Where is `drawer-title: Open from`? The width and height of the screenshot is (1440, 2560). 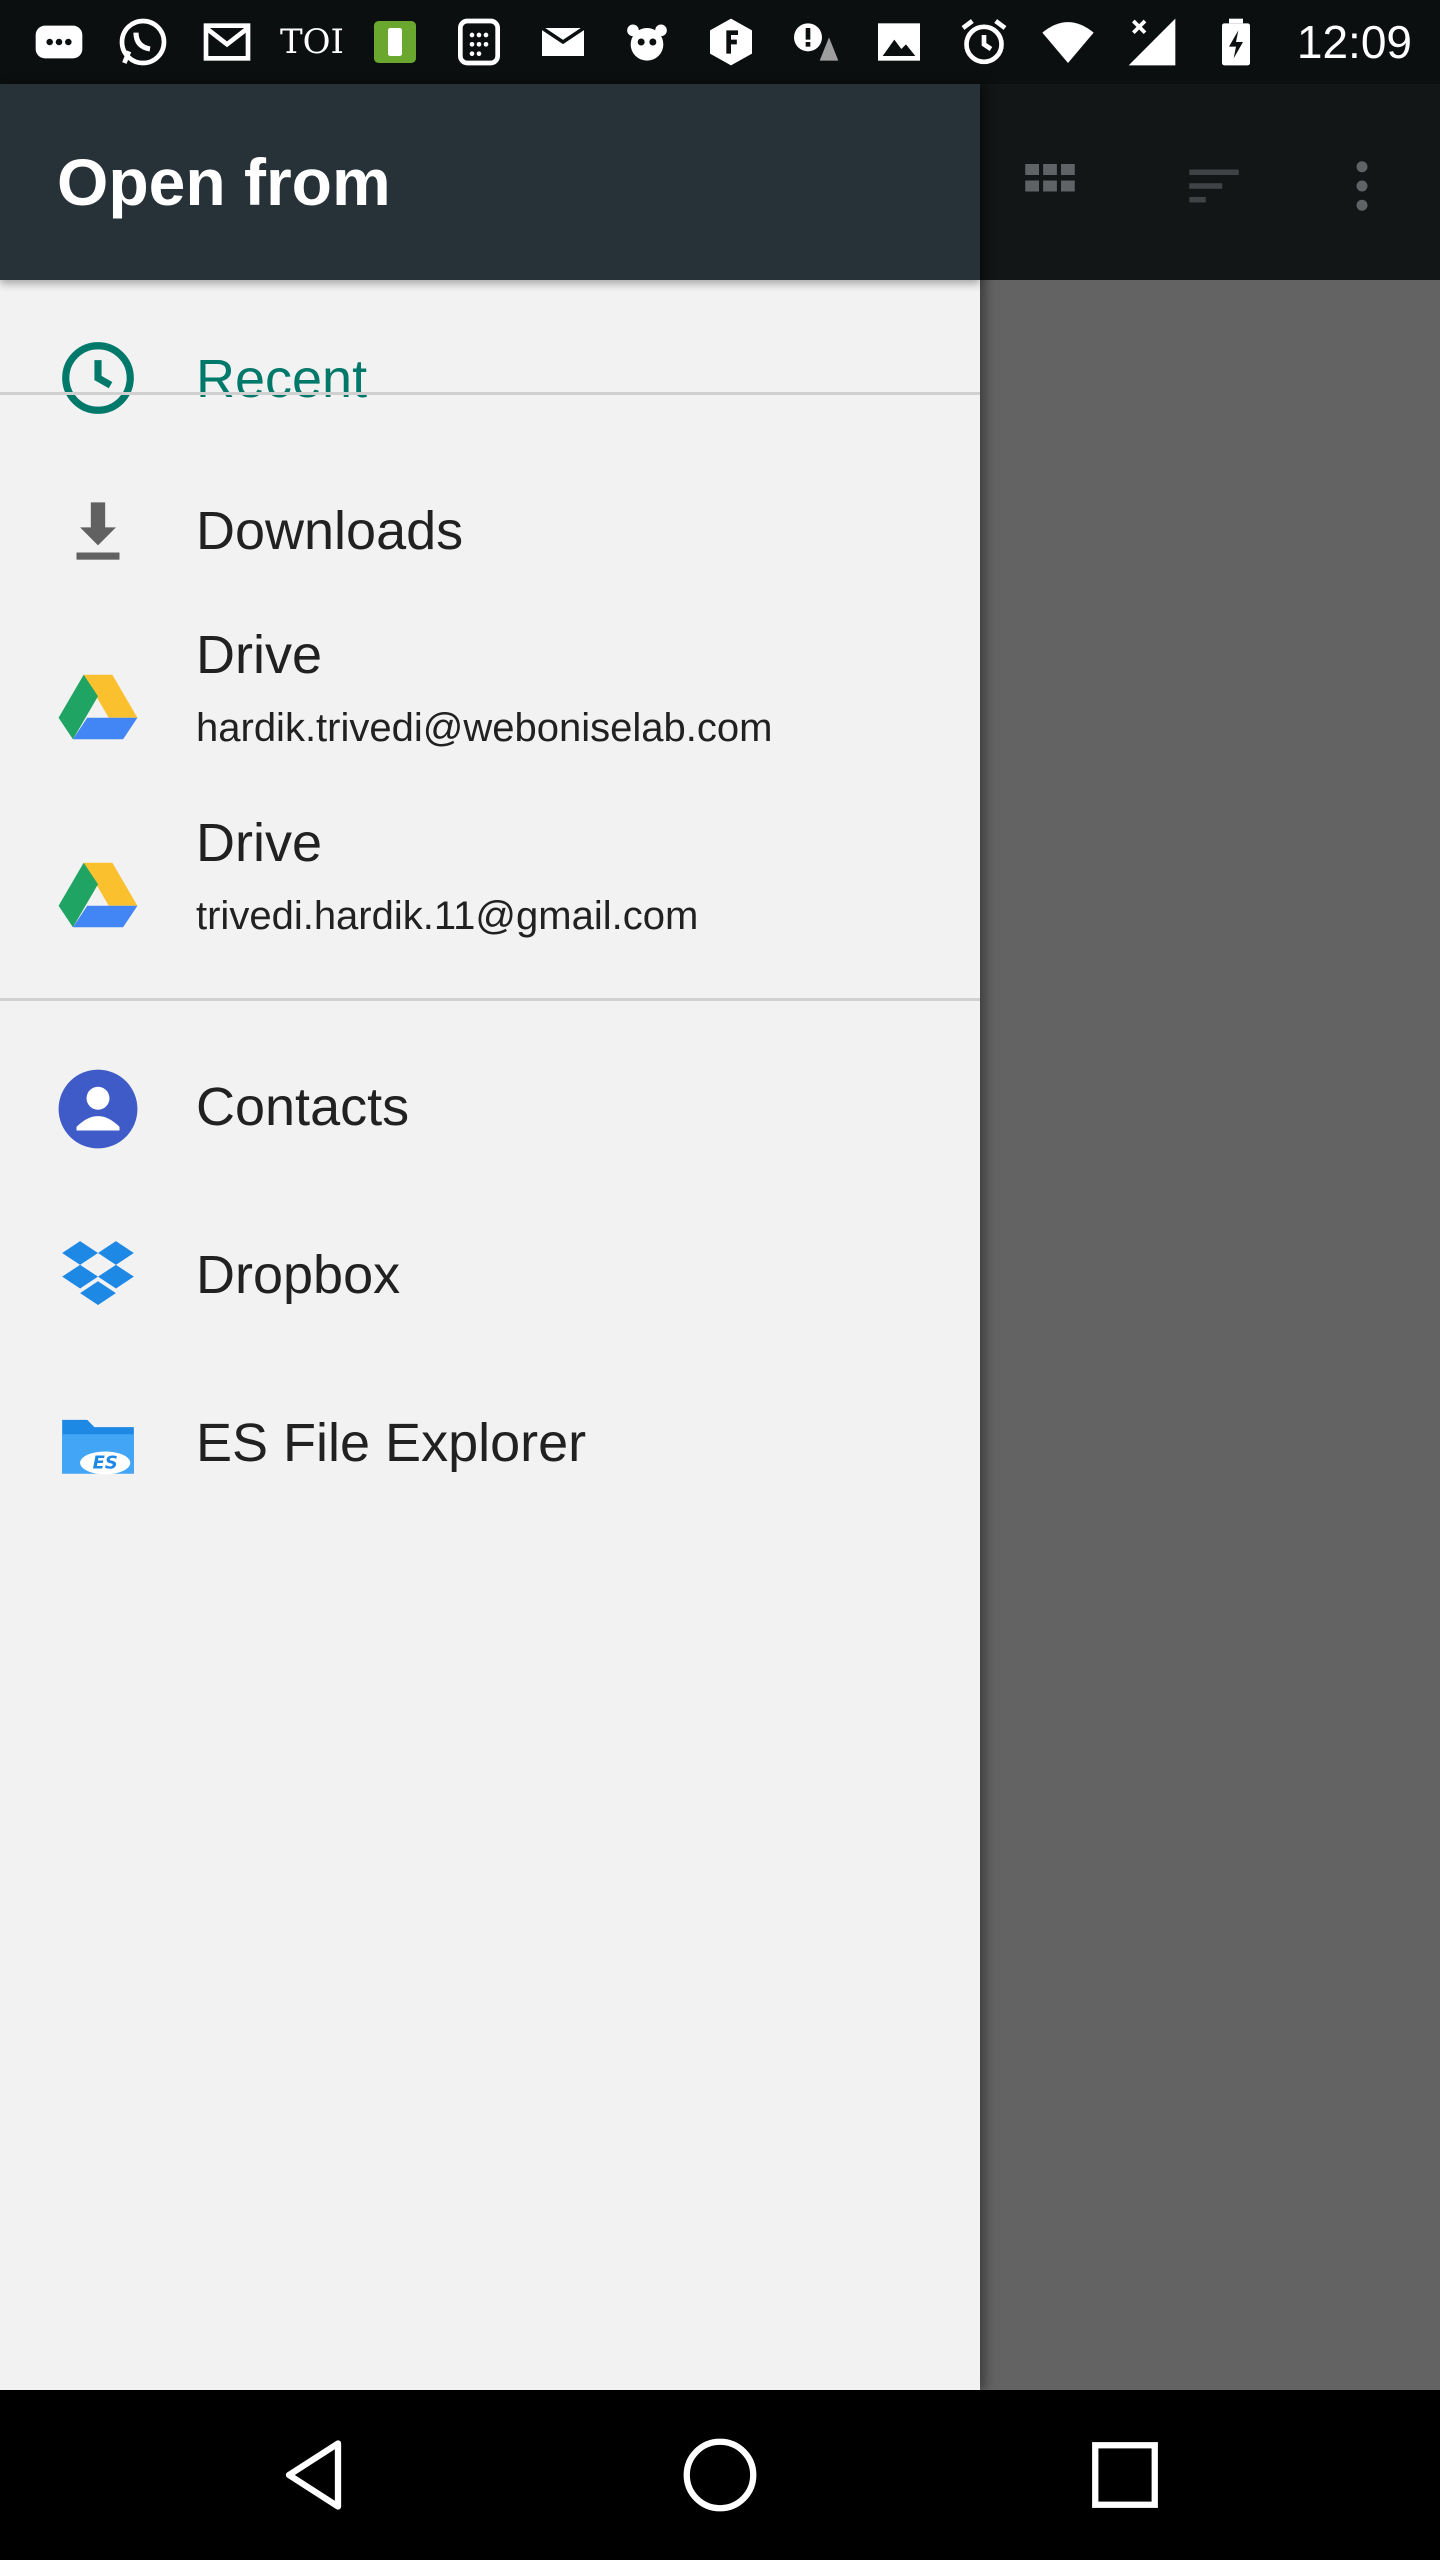 drawer-title: Open from is located at coordinates (224, 182).